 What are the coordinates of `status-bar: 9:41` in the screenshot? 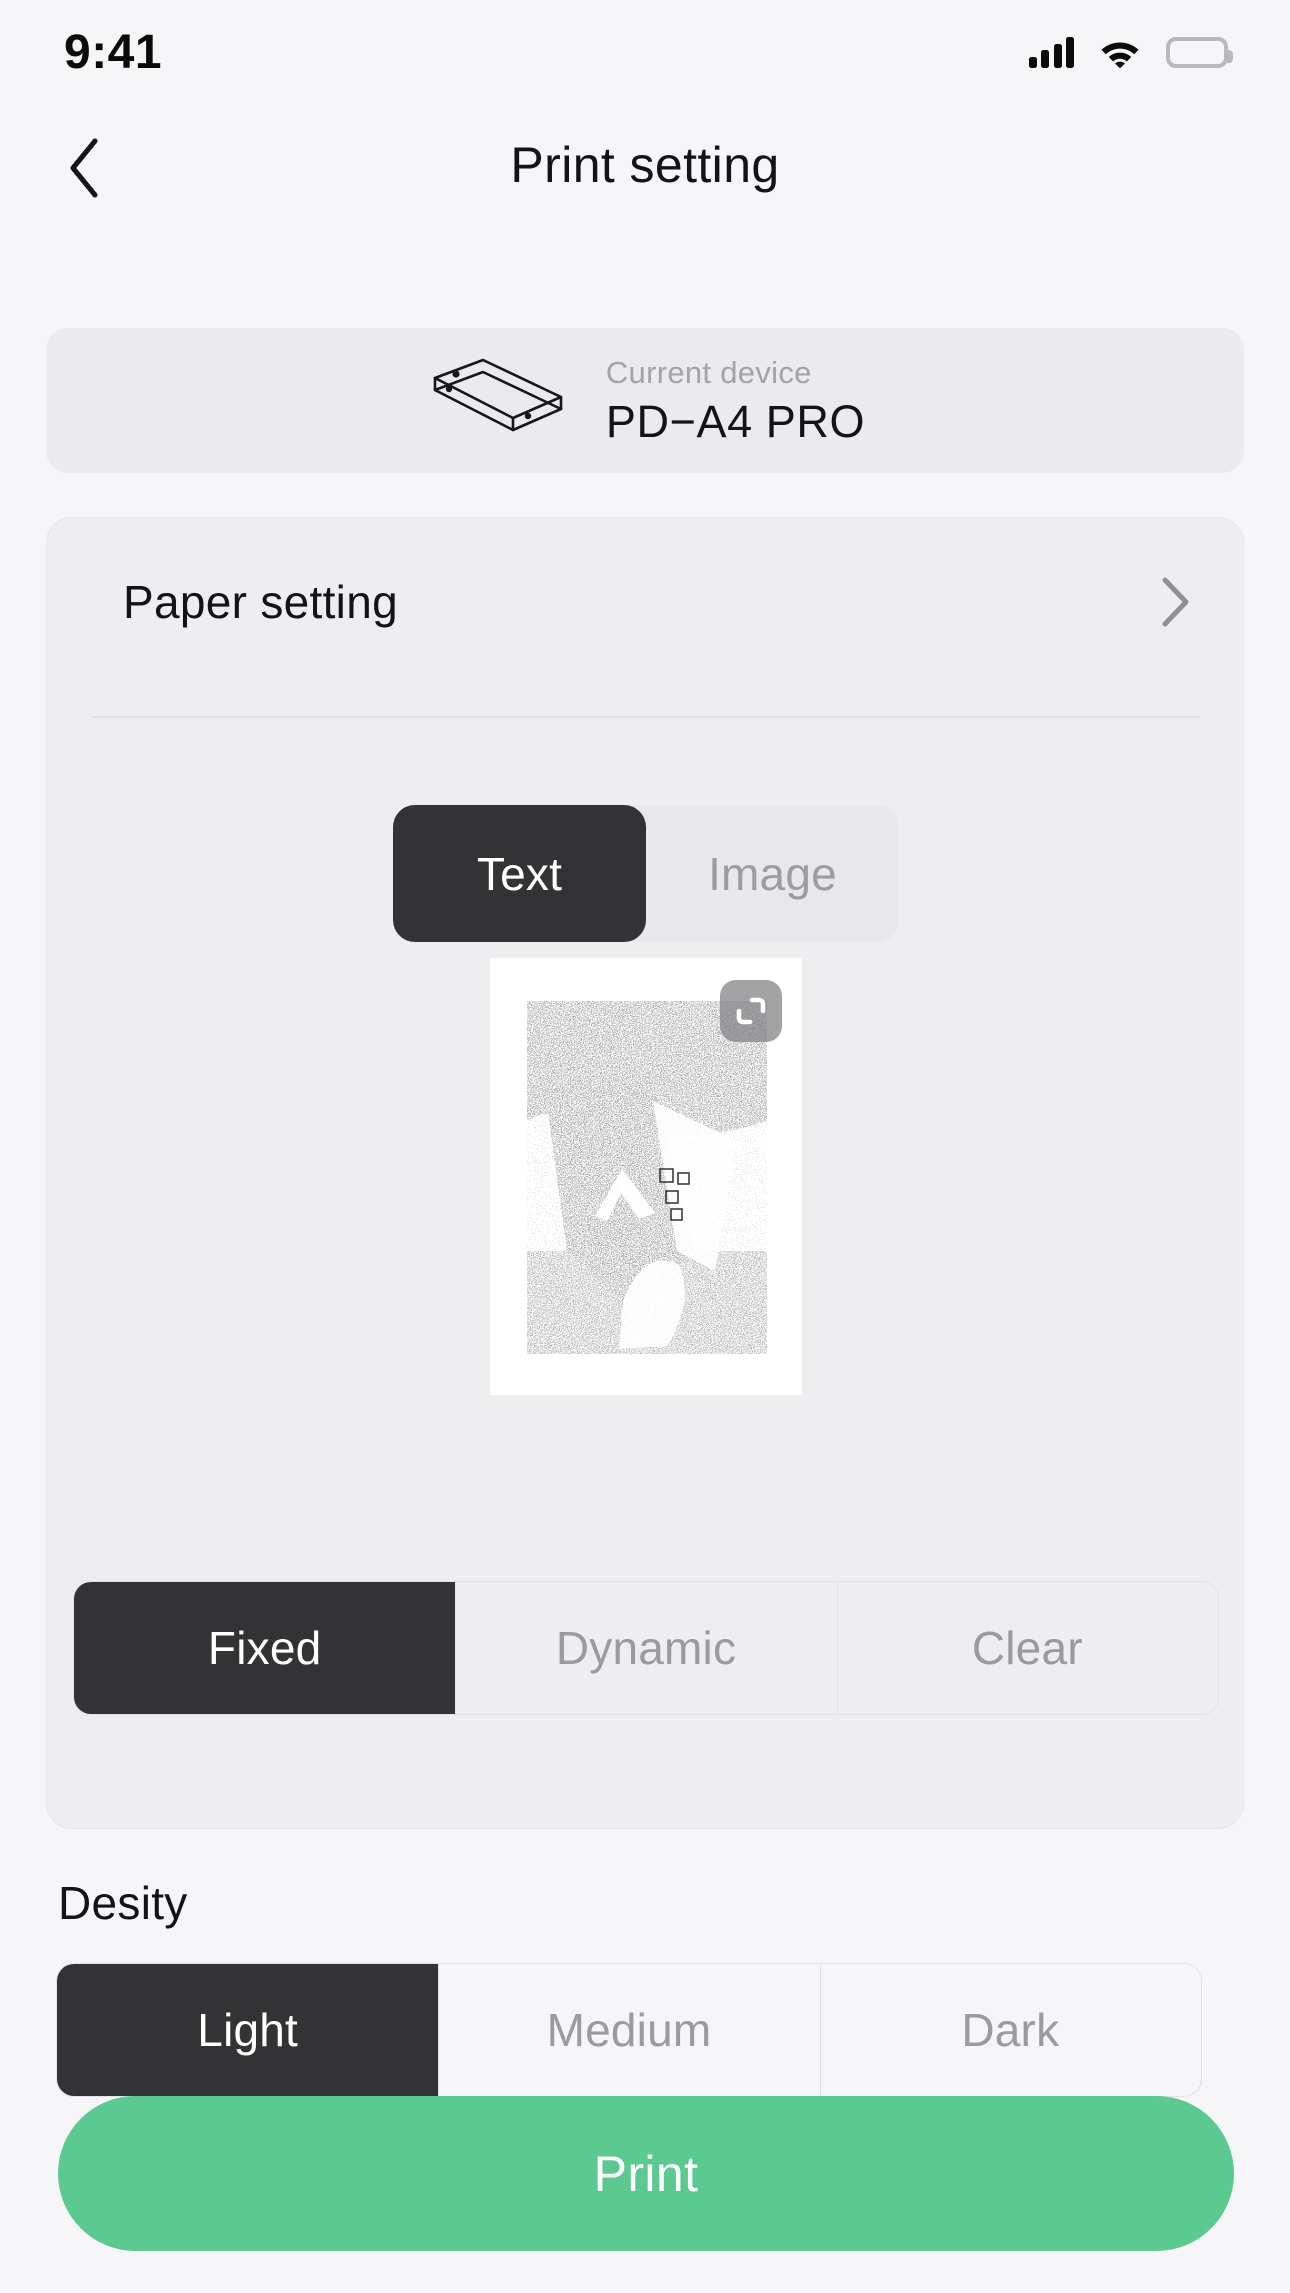 It's located at (645, 52).